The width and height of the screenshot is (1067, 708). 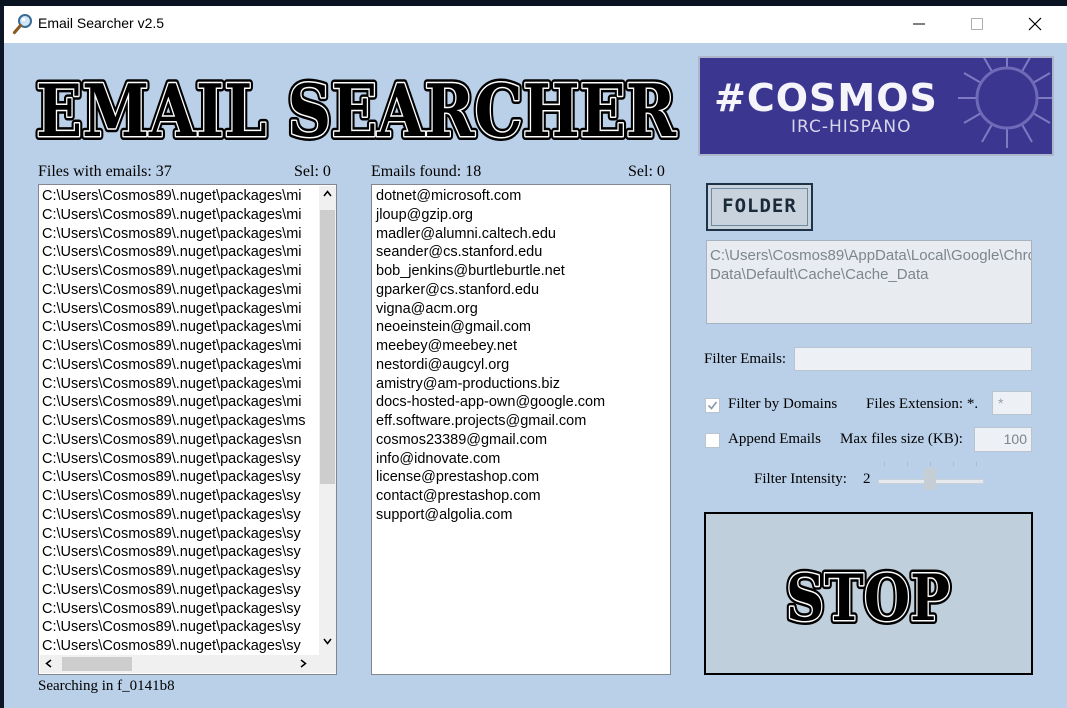 What do you see at coordinates (1003, 439) in the screenshot?
I see `max-size-input: 100` at bounding box center [1003, 439].